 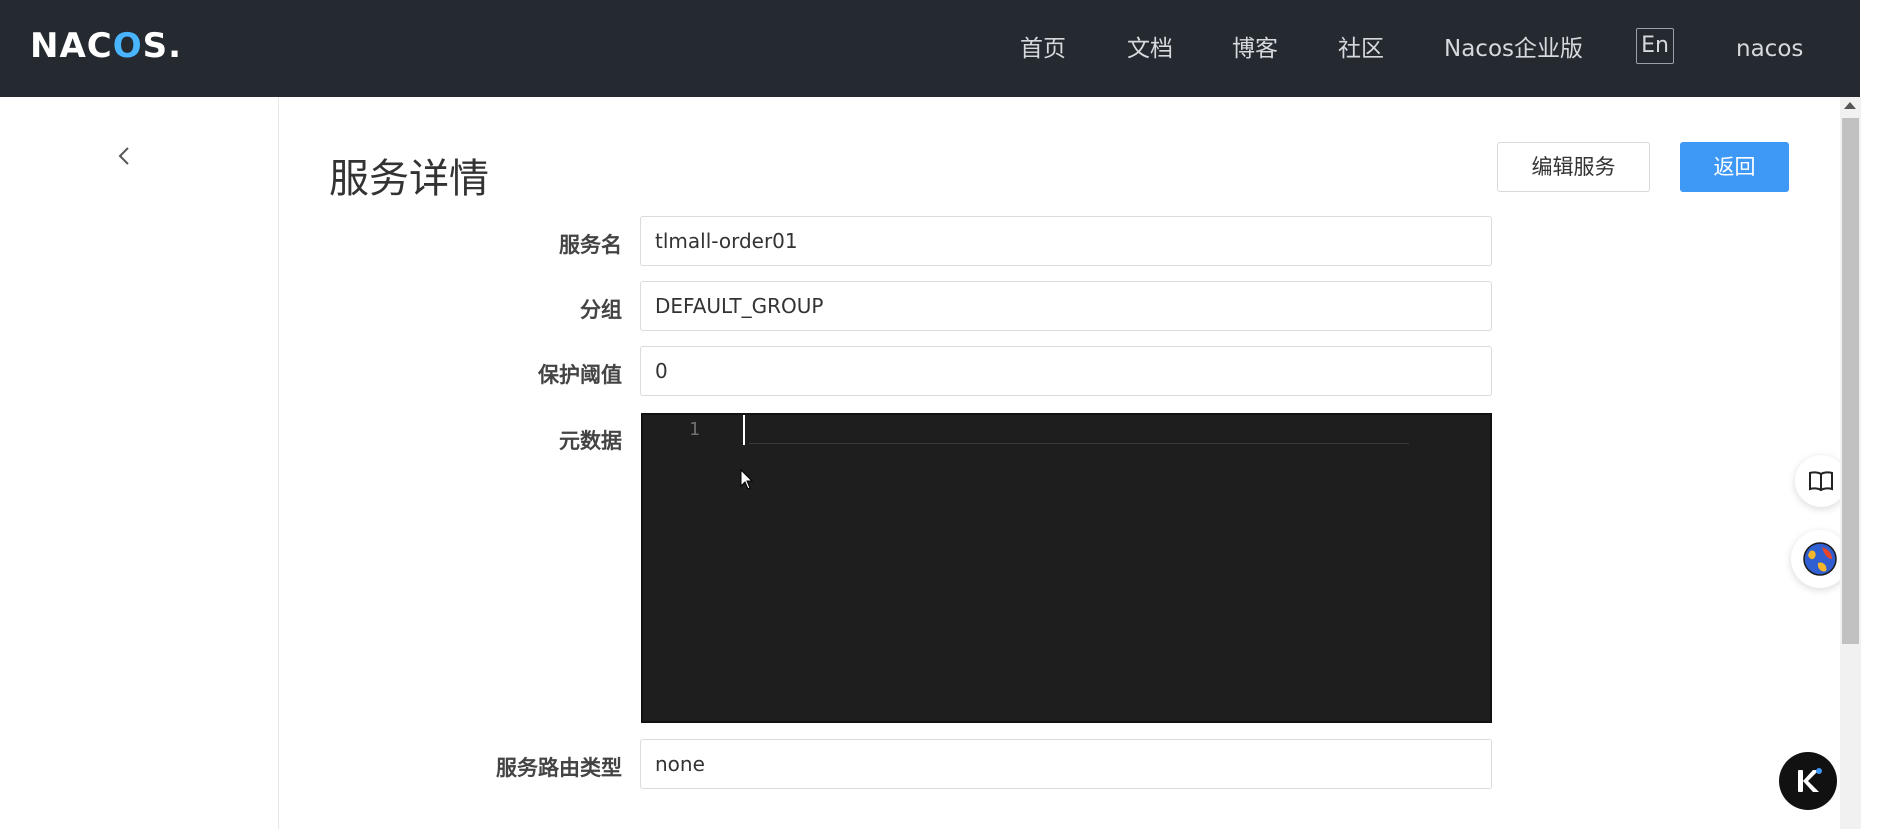 I want to click on logo-text-start: NAC, so click(x=71, y=46).